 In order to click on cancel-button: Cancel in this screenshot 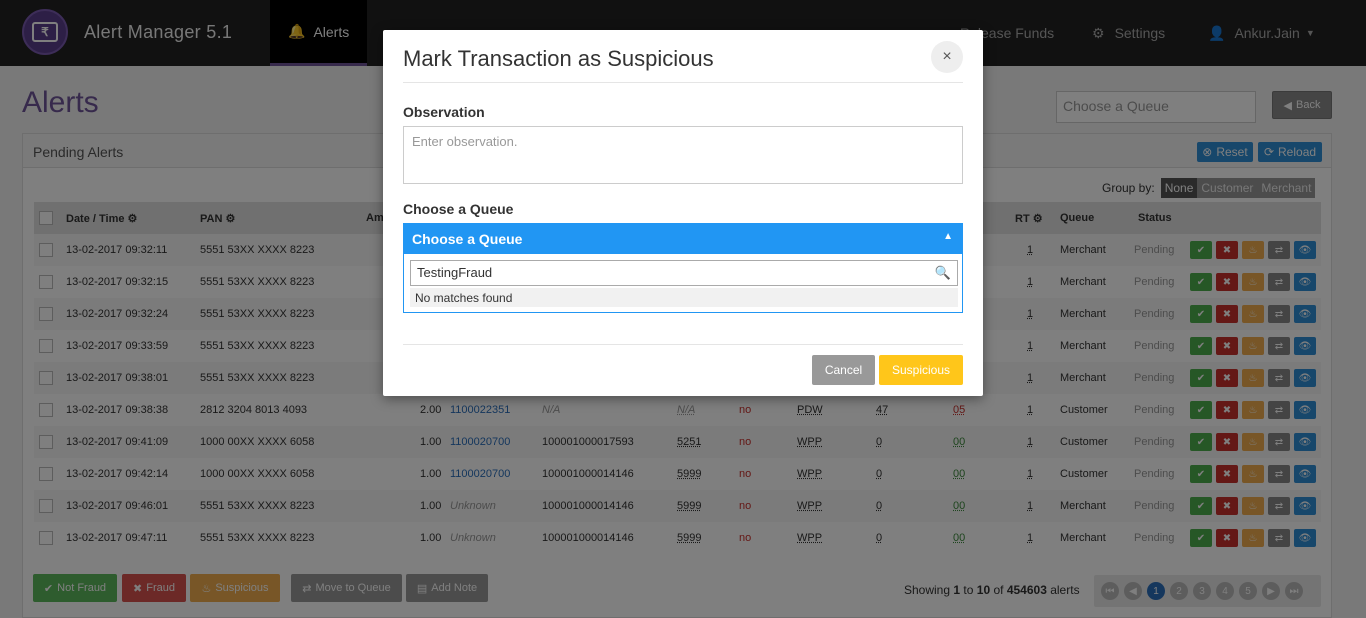, I will do `click(843, 370)`.